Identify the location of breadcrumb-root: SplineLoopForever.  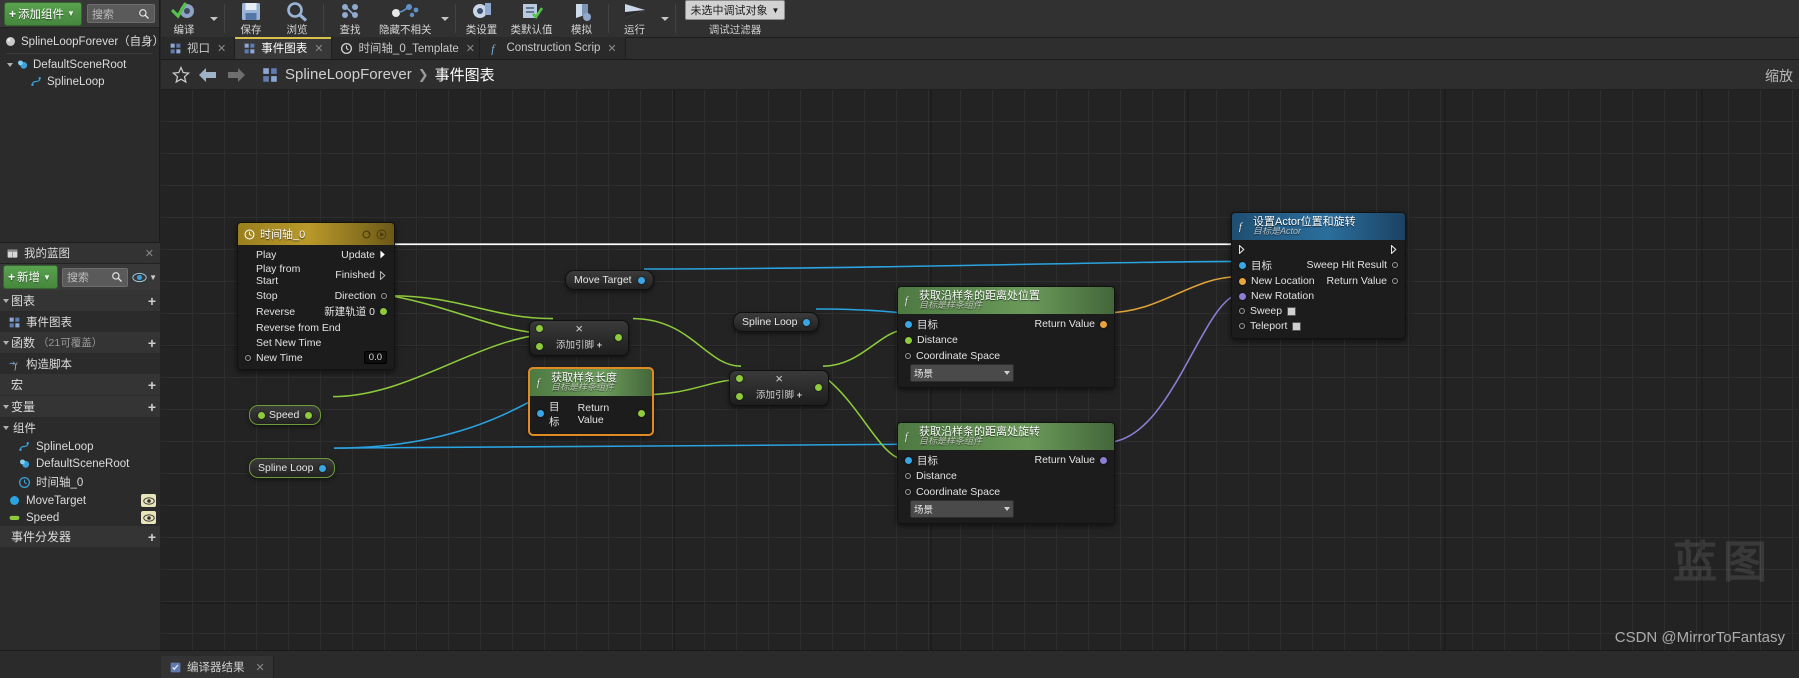
(348, 74).